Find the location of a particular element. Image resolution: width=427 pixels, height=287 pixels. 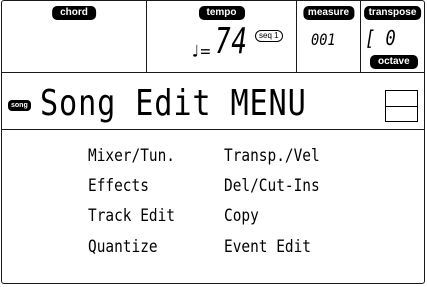

menu-item-transp-vel: Transp./Vel is located at coordinates (272, 156).